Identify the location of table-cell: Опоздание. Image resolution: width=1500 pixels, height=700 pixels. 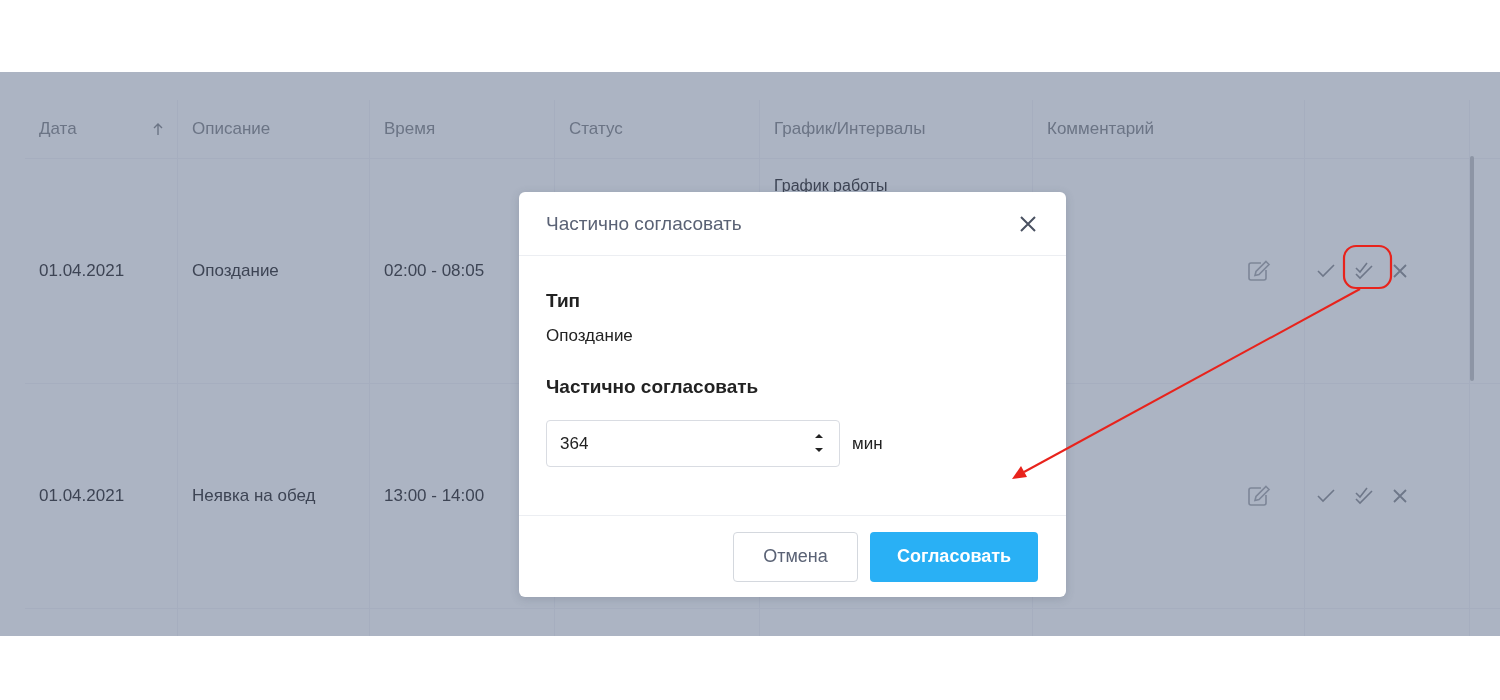
(235, 271).